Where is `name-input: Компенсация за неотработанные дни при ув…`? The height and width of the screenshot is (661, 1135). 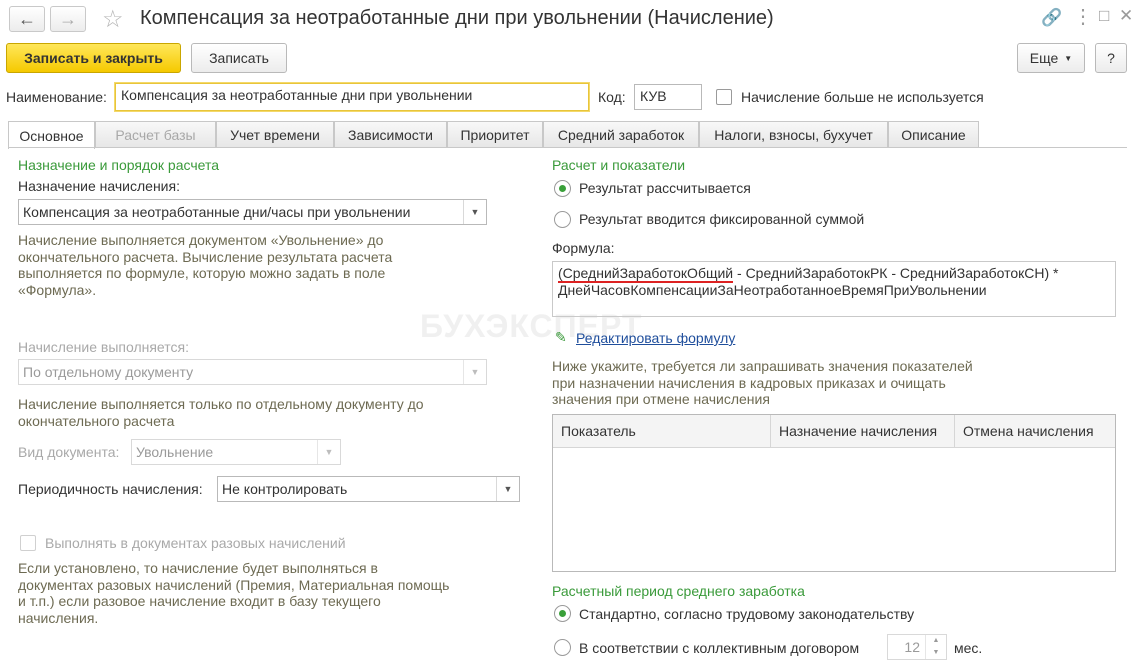 name-input: Компенсация за неотработанные дни при ув… is located at coordinates (352, 97).